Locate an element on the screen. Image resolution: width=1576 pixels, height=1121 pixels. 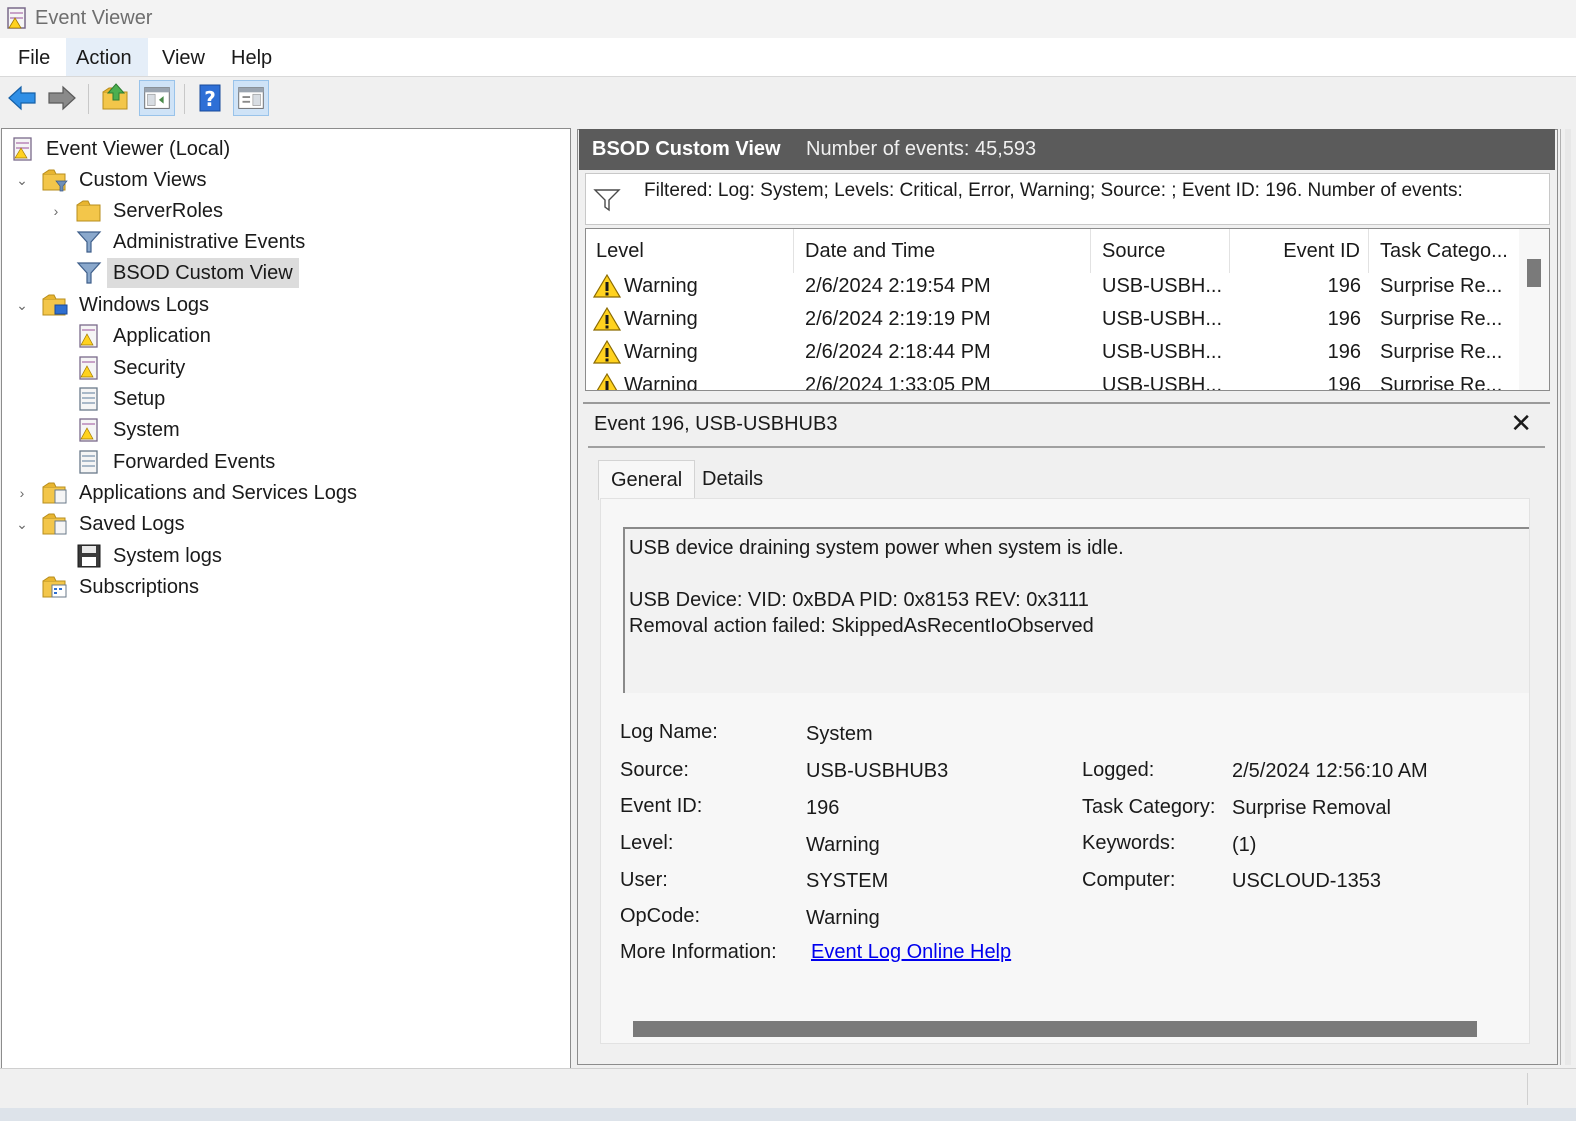
forward-arrow-icon is located at coordinates (62, 98).